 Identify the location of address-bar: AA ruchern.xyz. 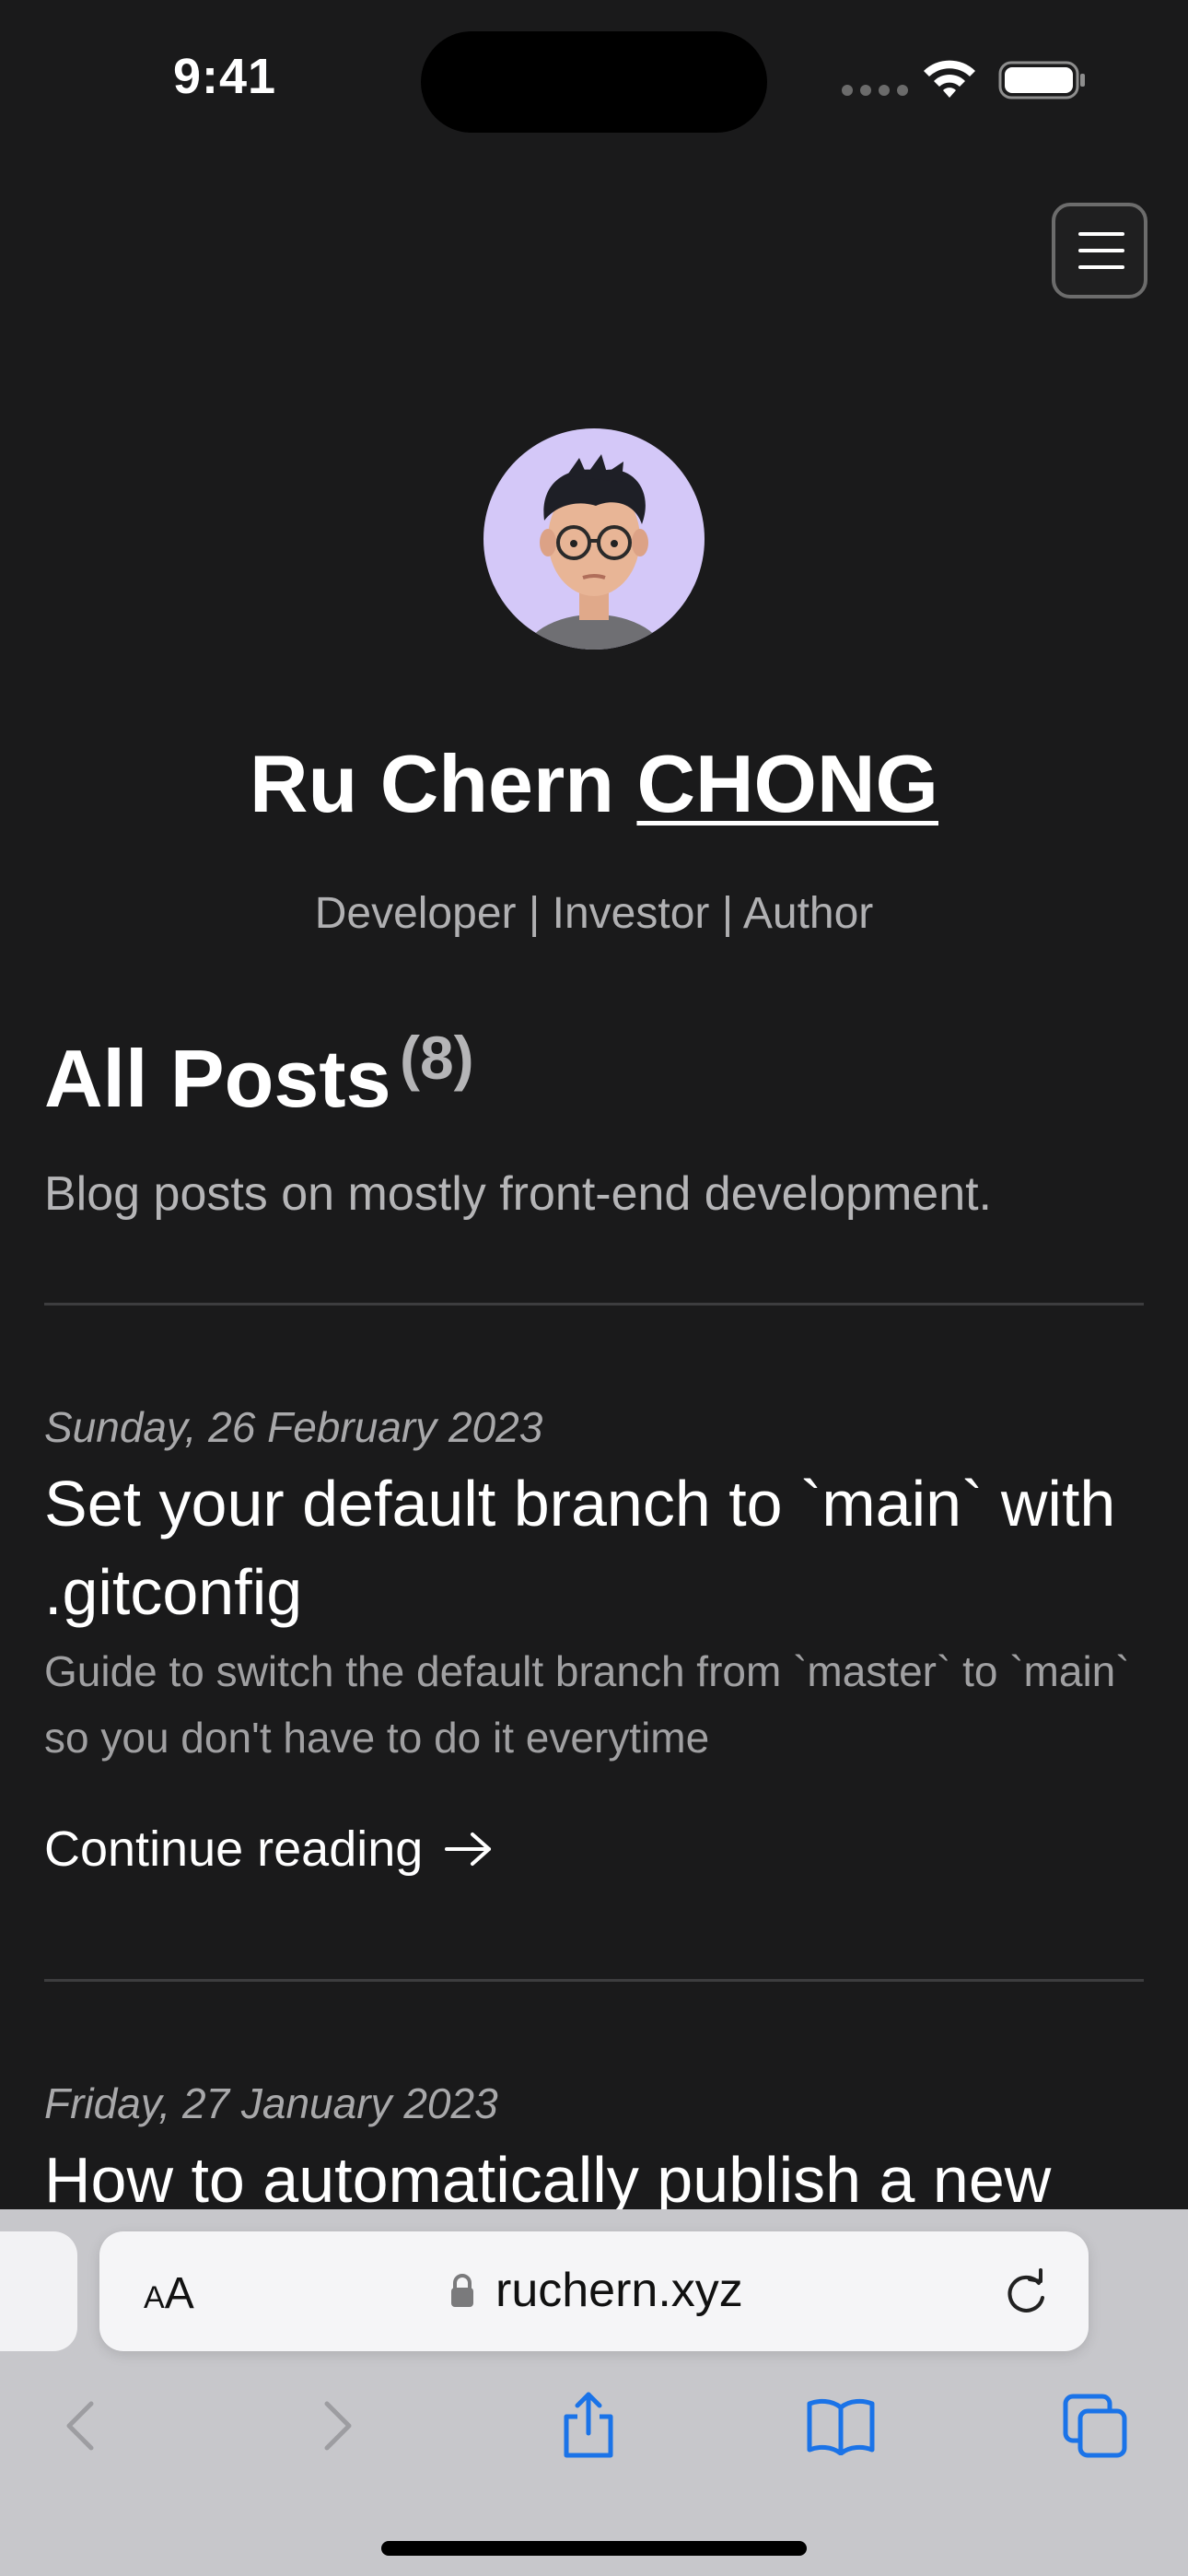
(594, 2291).